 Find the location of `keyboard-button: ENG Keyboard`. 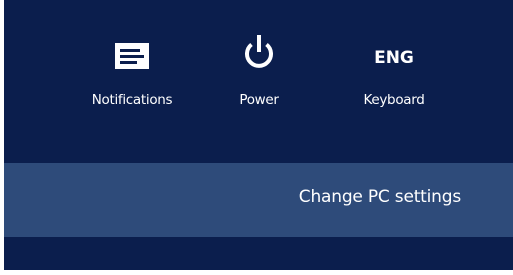

keyboard-button: ENG Keyboard is located at coordinates (394, 82).